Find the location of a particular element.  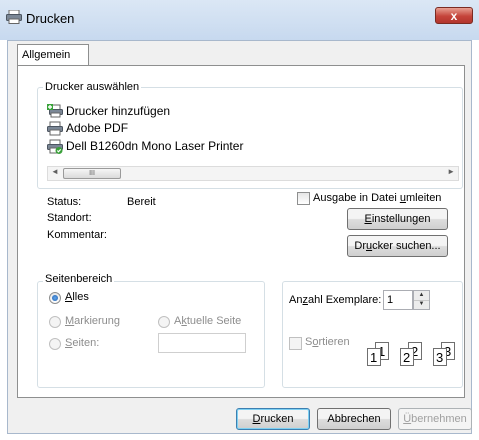

printer-item-dell: Dell B1260dn Mono Laser Printer is located at coordinates (145, 146).